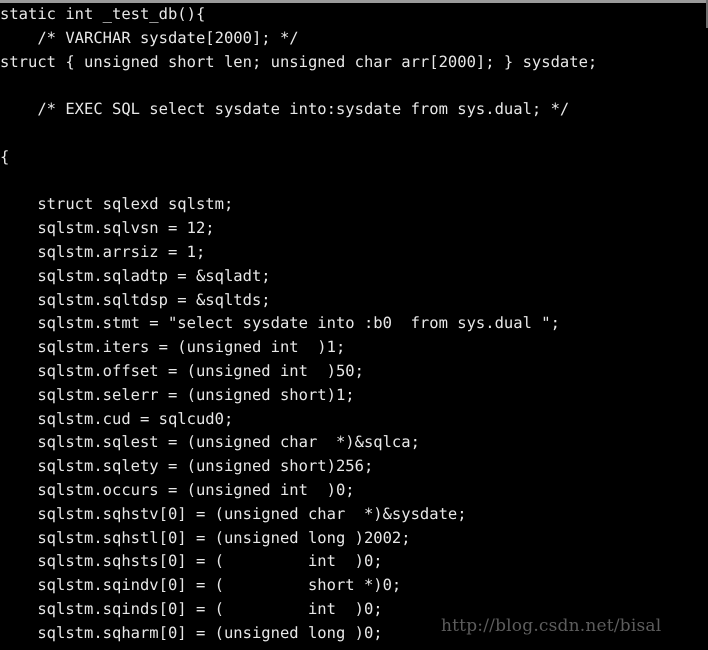 This screenshot has height=650, width=708. I want to click on code-line: sqlstm.cud = sqlcud0;, so click(117, 418).